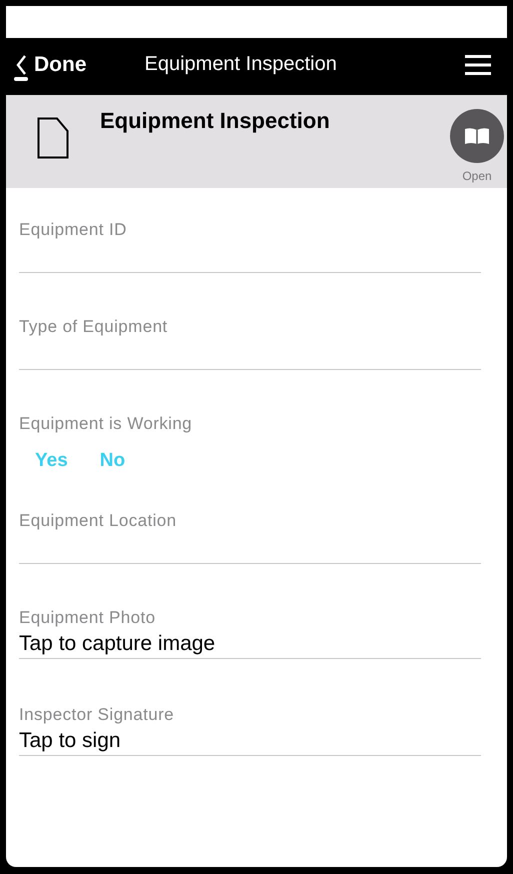  I want to click on capture-image-field: Tap to capture image, so click(250, 643).